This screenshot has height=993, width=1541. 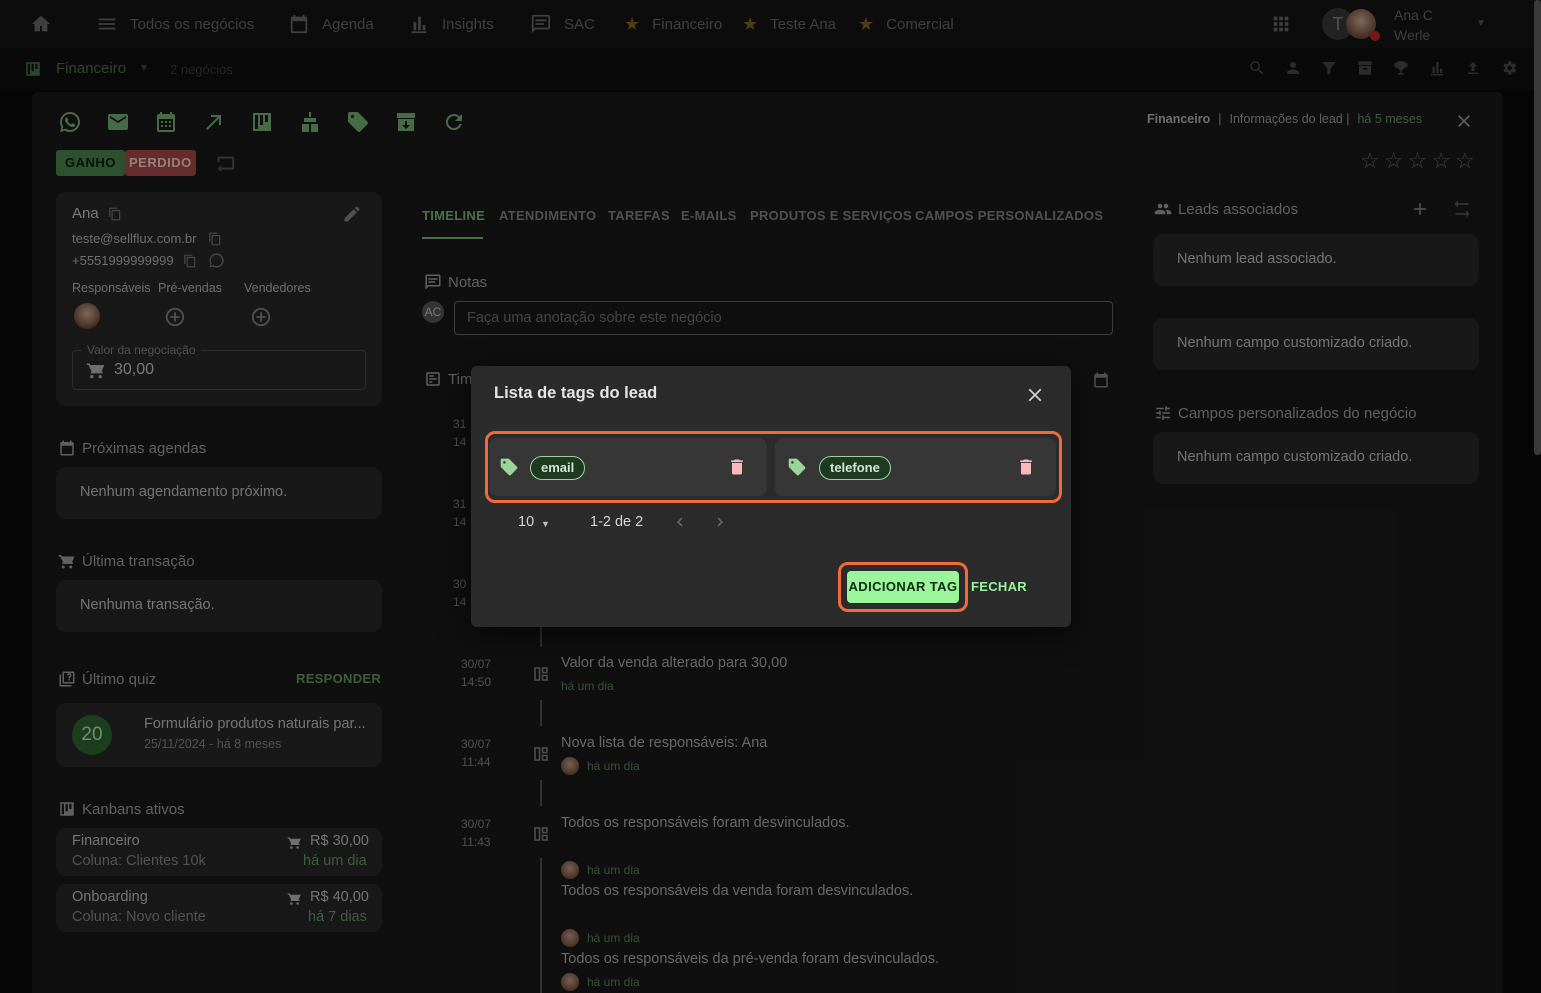 I want to click on close-modal-icon, so click(x=1035, y=395).